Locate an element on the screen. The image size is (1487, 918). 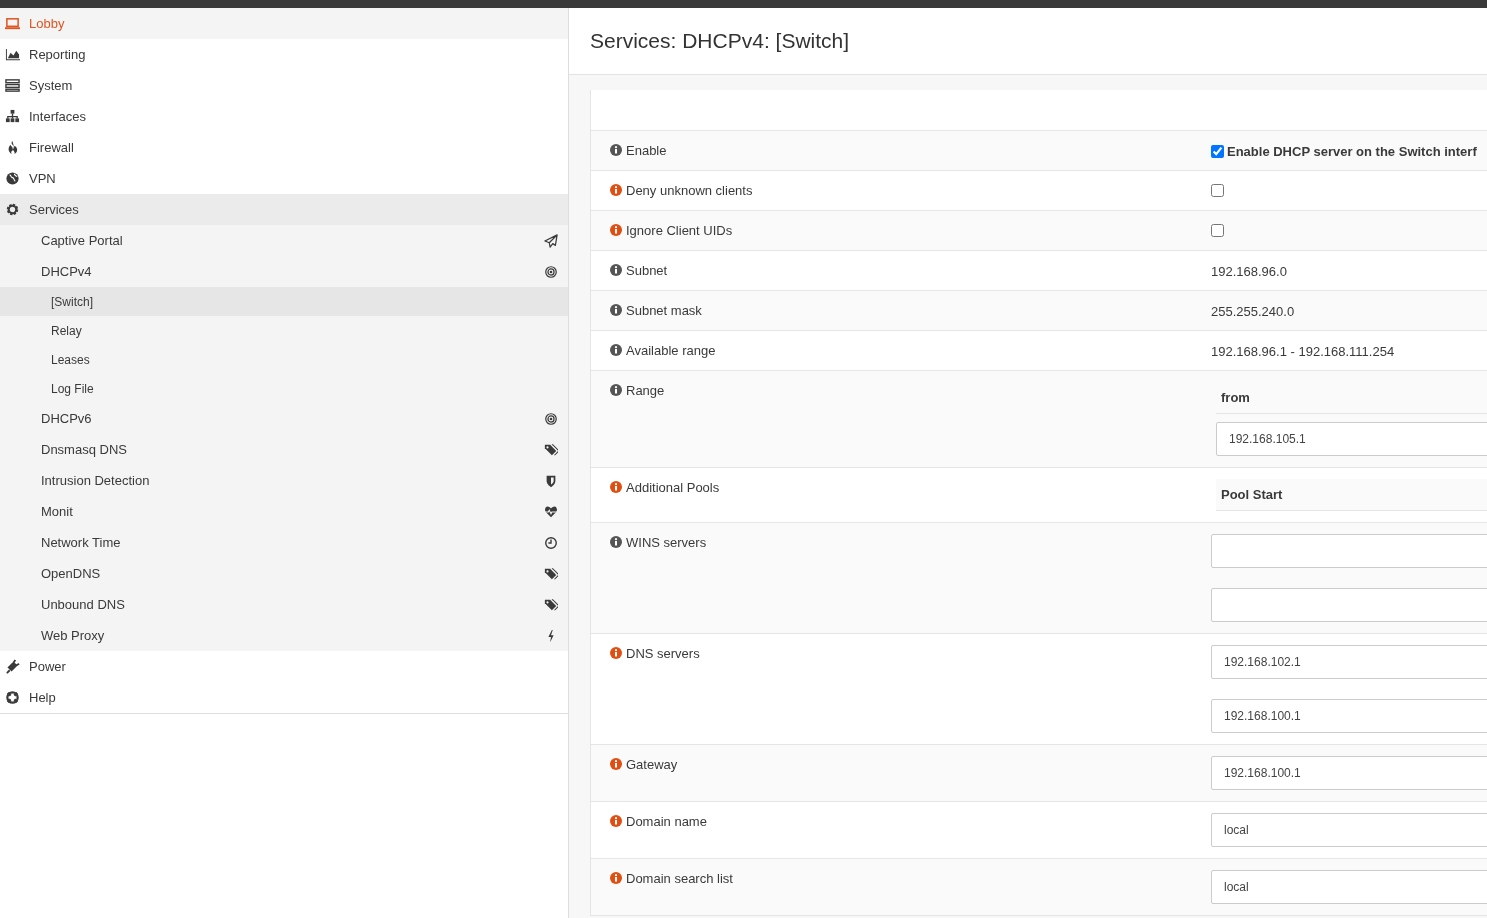
sidebar-subitem: Network Time is located at coordinates (284, 542).